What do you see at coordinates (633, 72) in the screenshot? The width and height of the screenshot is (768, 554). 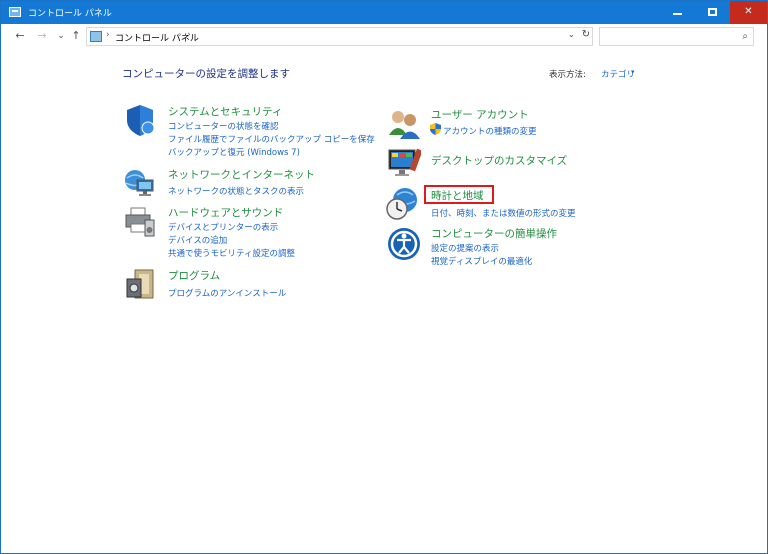 I see `view-by-caret-icon: ▾` at bounding box center [633, 72].